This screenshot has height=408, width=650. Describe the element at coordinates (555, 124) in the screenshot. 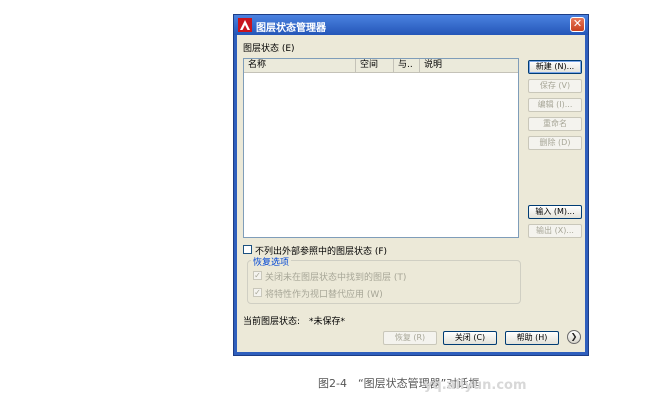

I see `rename-button: 重命名` at that location.